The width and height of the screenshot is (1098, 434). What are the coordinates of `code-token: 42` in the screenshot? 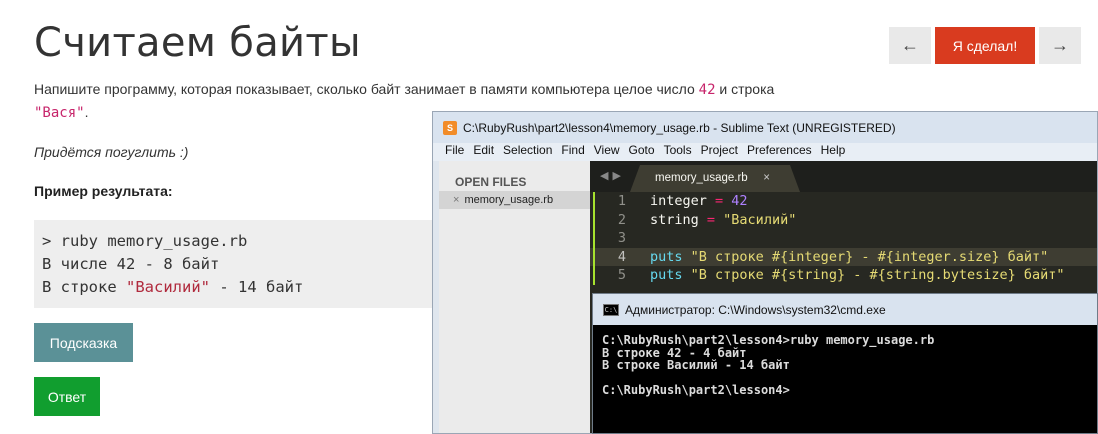 It's located at (735, 201).